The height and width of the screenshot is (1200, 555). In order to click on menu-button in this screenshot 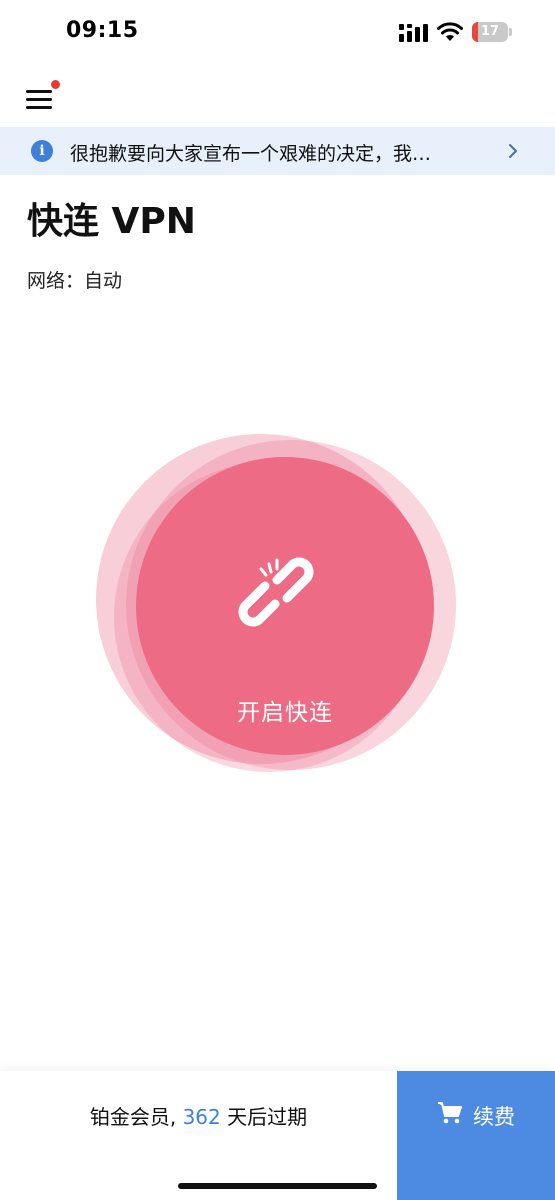, I will do `click(42, 100)`.